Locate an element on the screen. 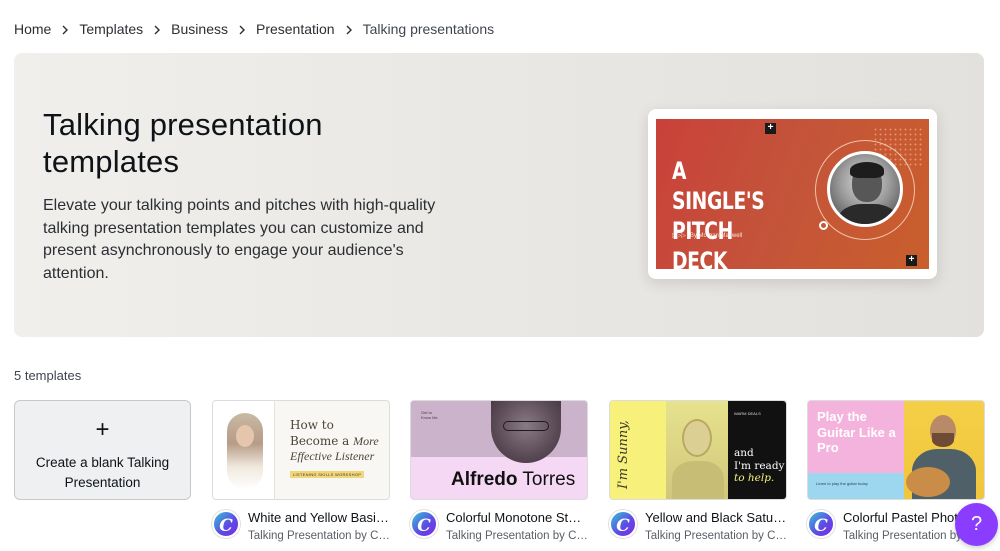  breadcrumb-home: Home is located at coordinates (32, 29).